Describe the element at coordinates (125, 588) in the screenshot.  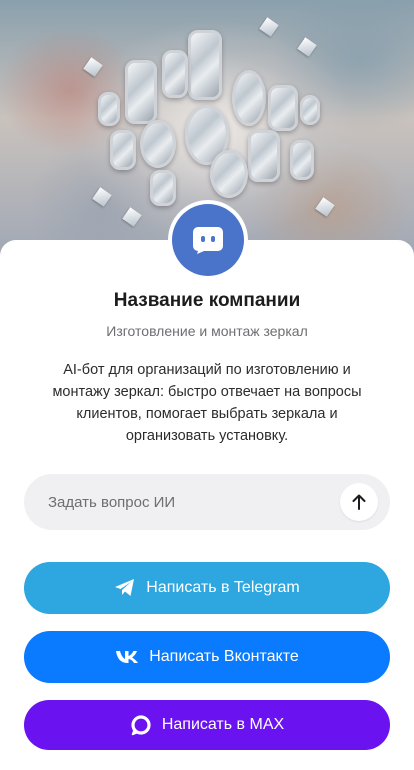
I see `telegram-icon` at that location.